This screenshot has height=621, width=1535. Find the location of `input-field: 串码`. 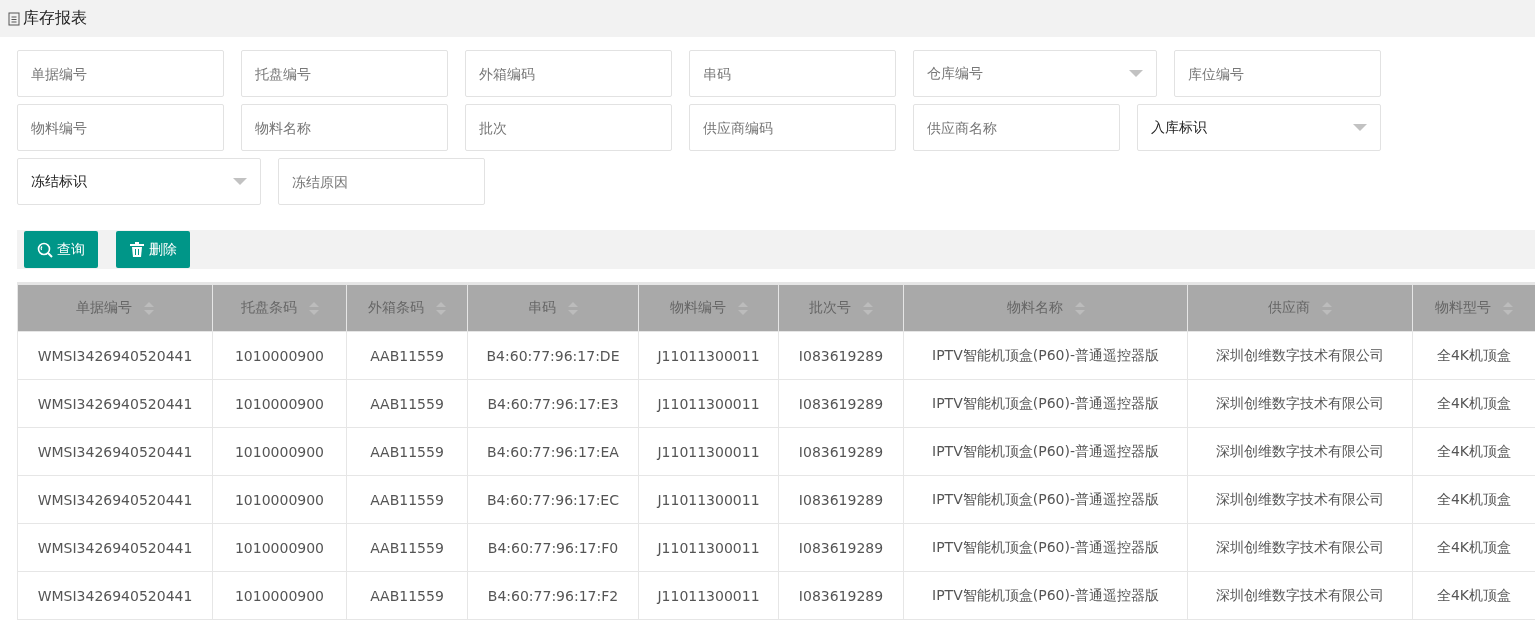

input-field: 串码 is located at coordinates (792, 73).